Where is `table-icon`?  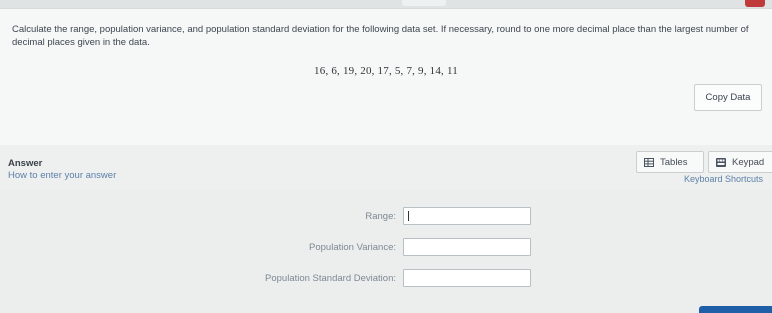
table-icon is located at coordinates (649, 162).